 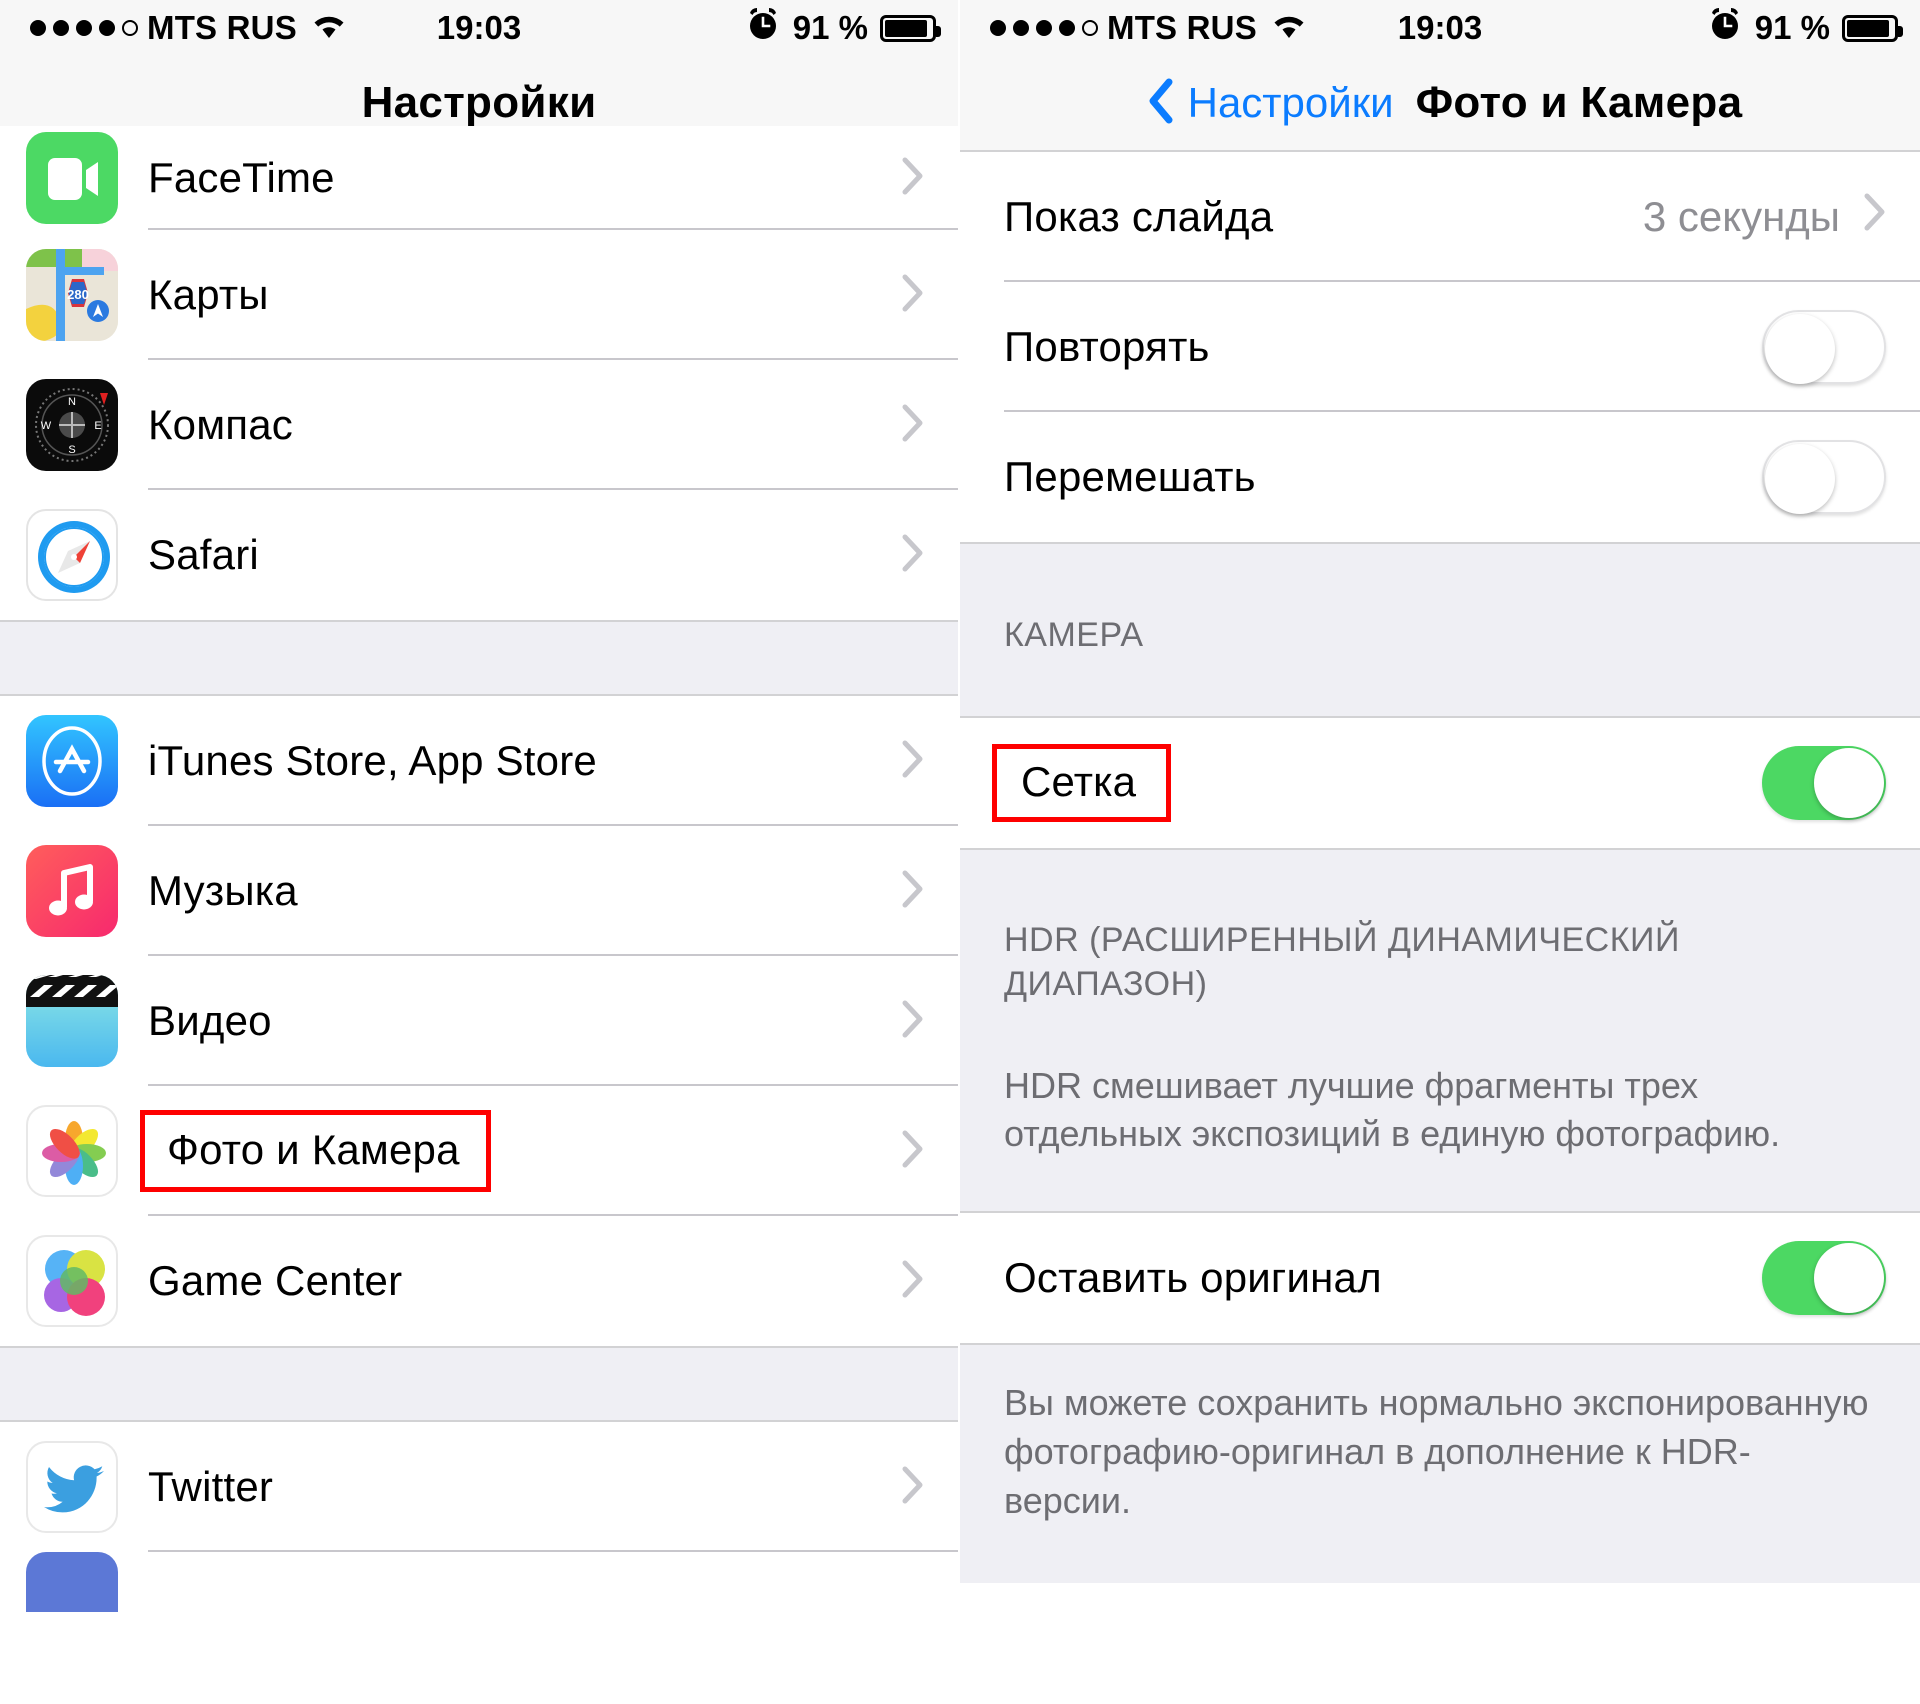 What do you see at coordinates (479, 1487) in the screenshot?
I see `sidebar-item-twitter: Twitter` at bounding box center [479, 1487].